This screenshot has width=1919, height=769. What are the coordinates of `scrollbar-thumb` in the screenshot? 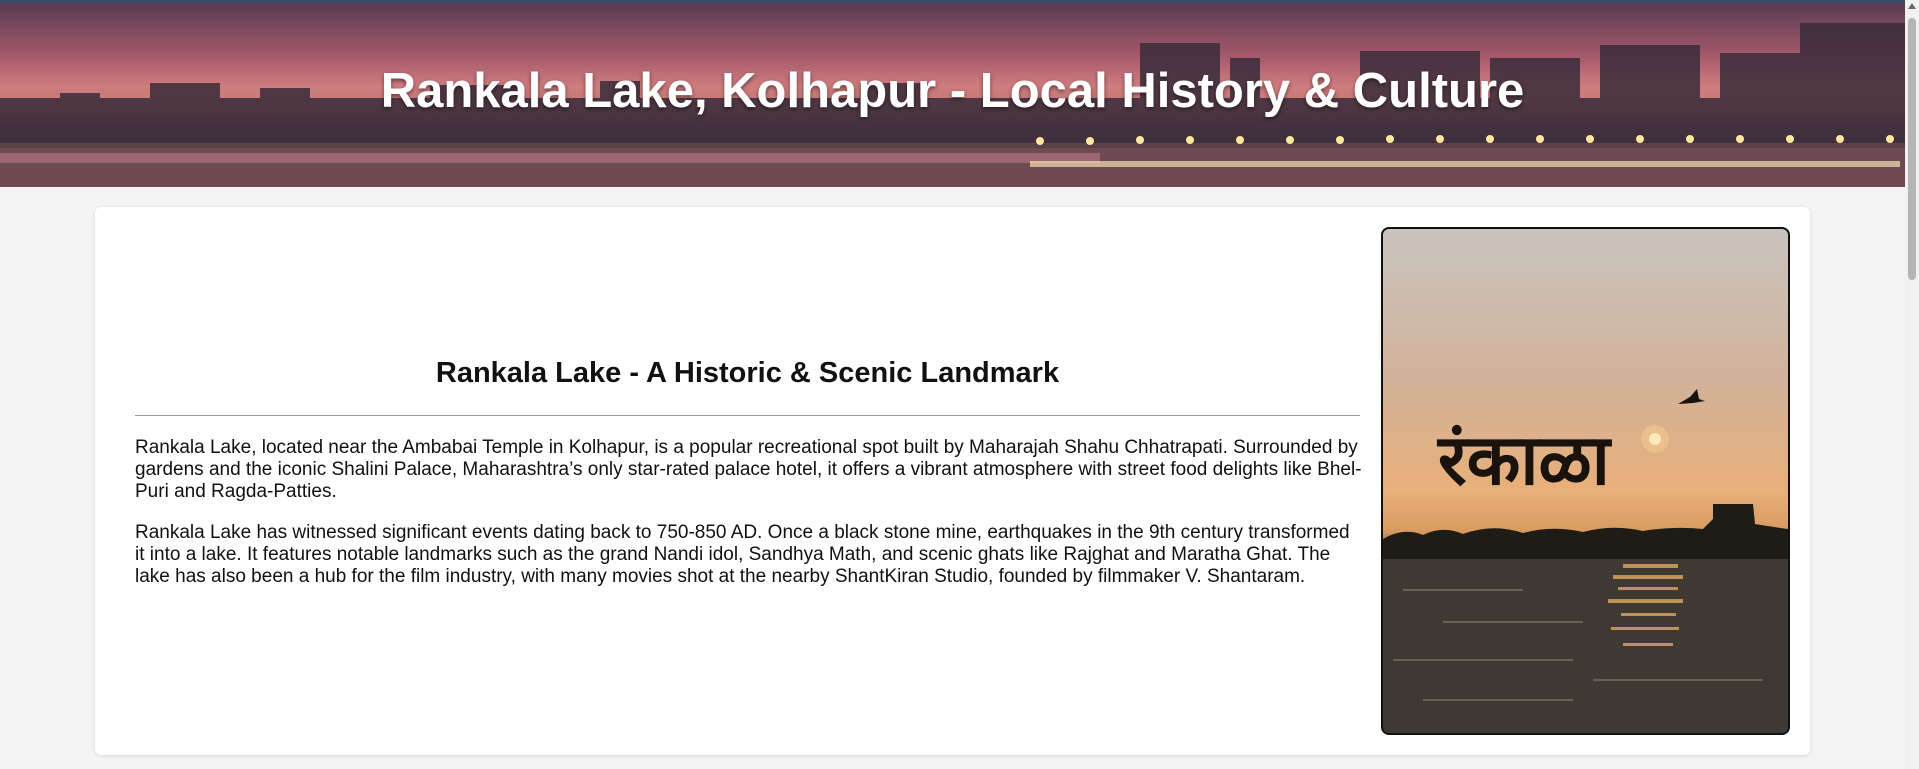 It's located at (1912, 149).